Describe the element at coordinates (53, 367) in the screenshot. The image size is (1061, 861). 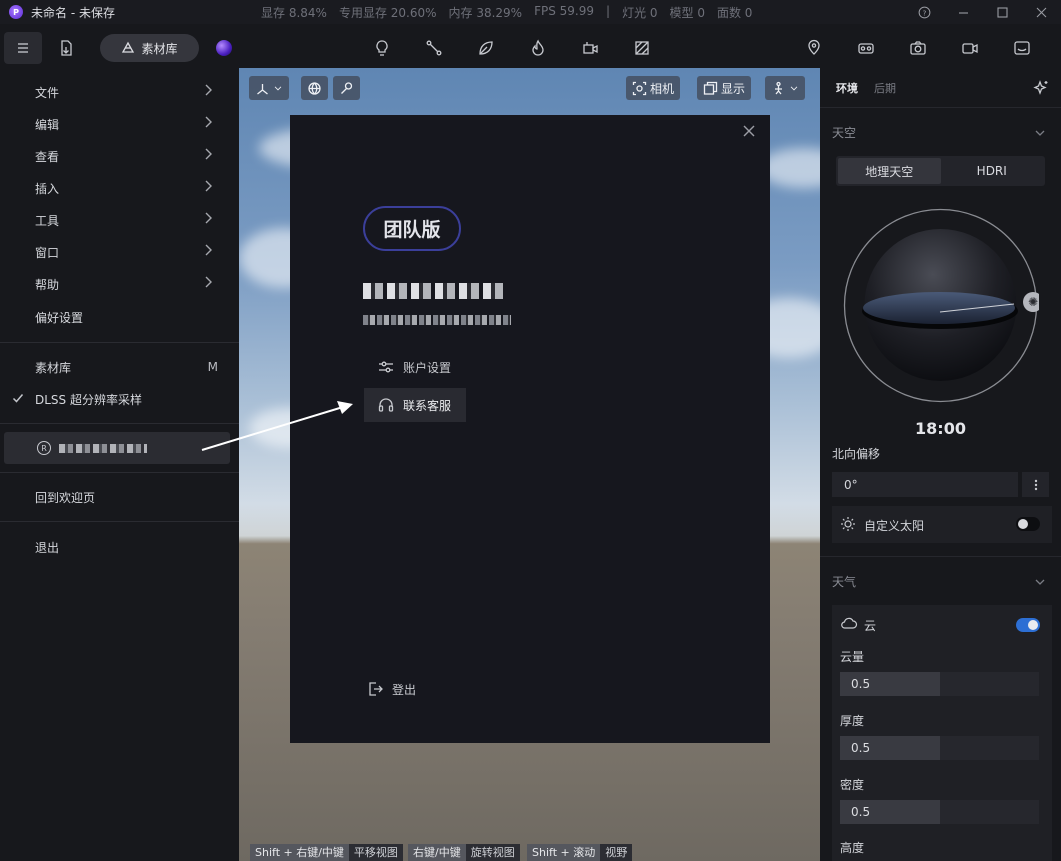
I see `menu-item-label: 素材库` at that location.